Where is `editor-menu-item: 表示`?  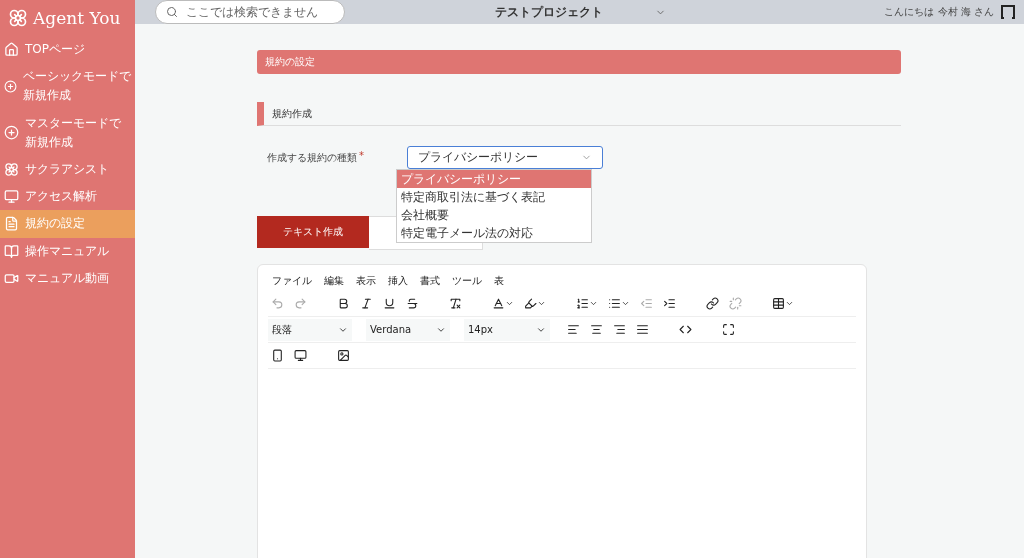 editor-menu-item: 表示 is located at coordinates (366, 281).